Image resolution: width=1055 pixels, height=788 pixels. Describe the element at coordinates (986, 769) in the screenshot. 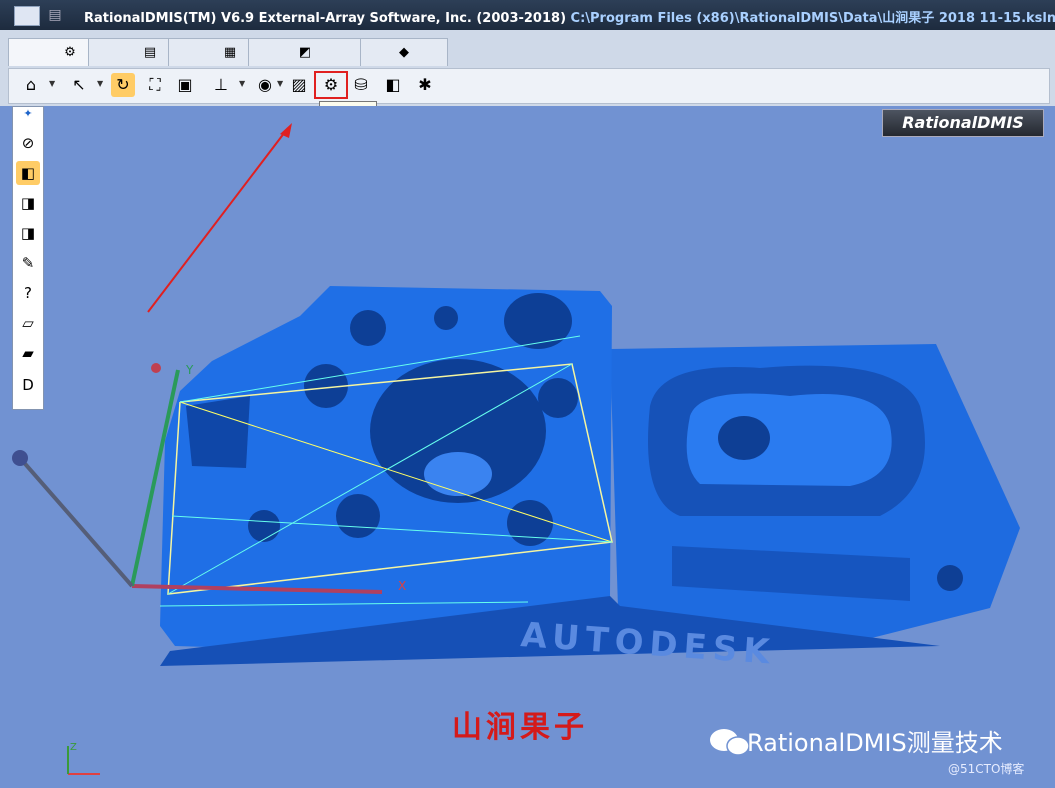

I see `blog-watermark: @51CTO博客` at that location.